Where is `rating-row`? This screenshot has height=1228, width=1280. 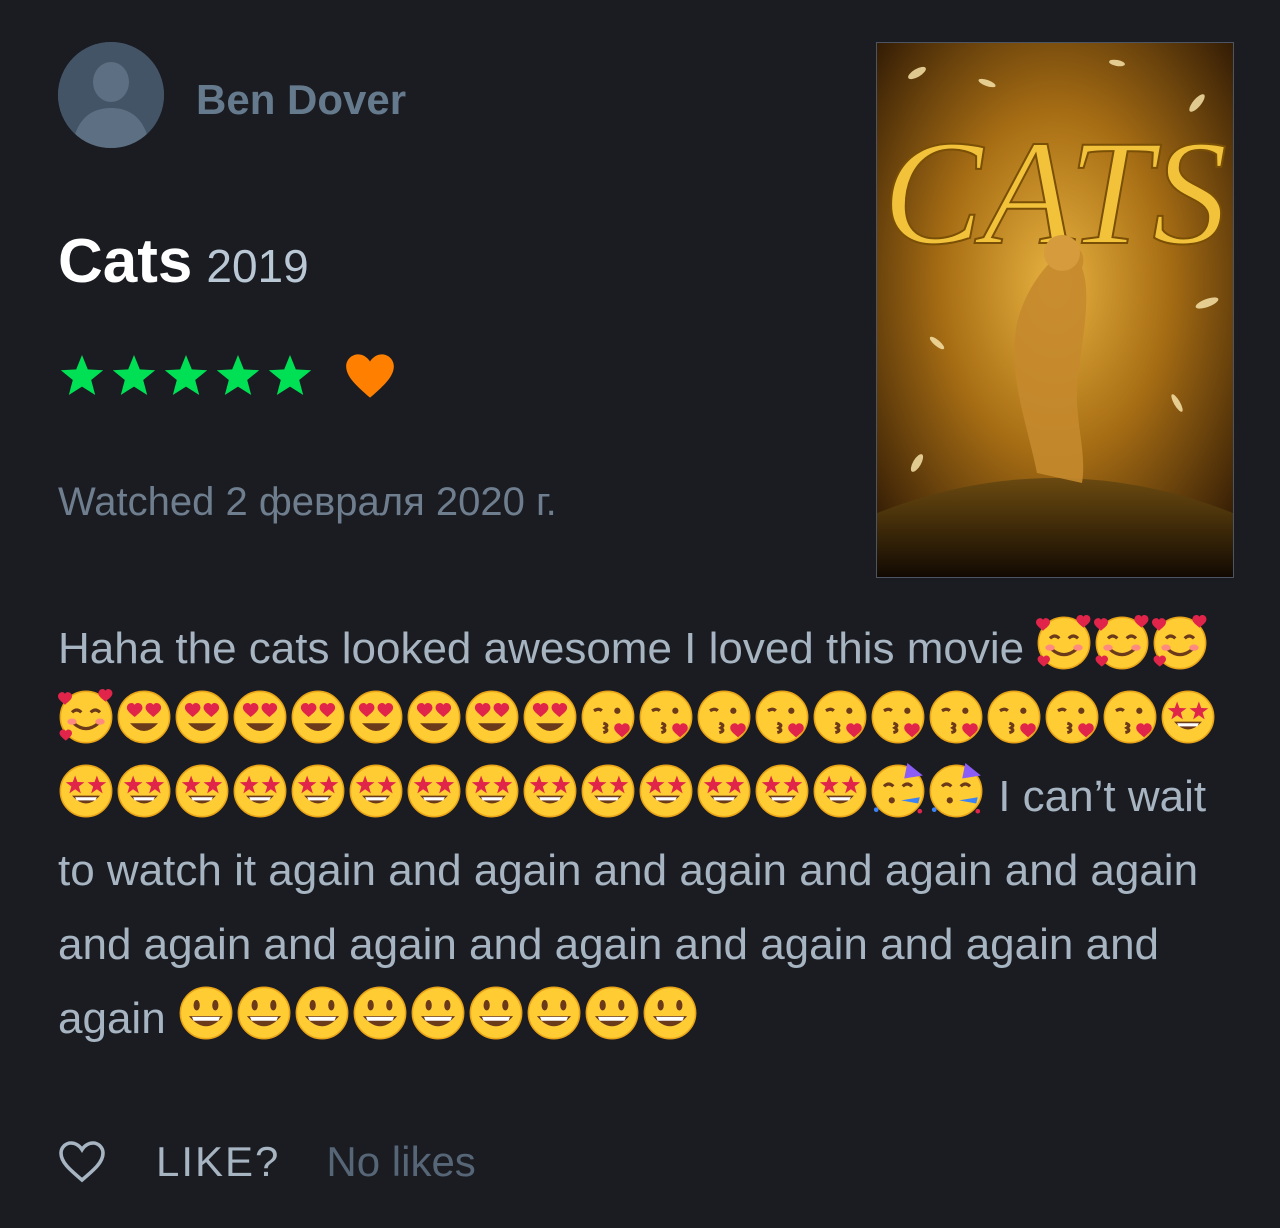 rating-row is located at coordinates (227, 376).